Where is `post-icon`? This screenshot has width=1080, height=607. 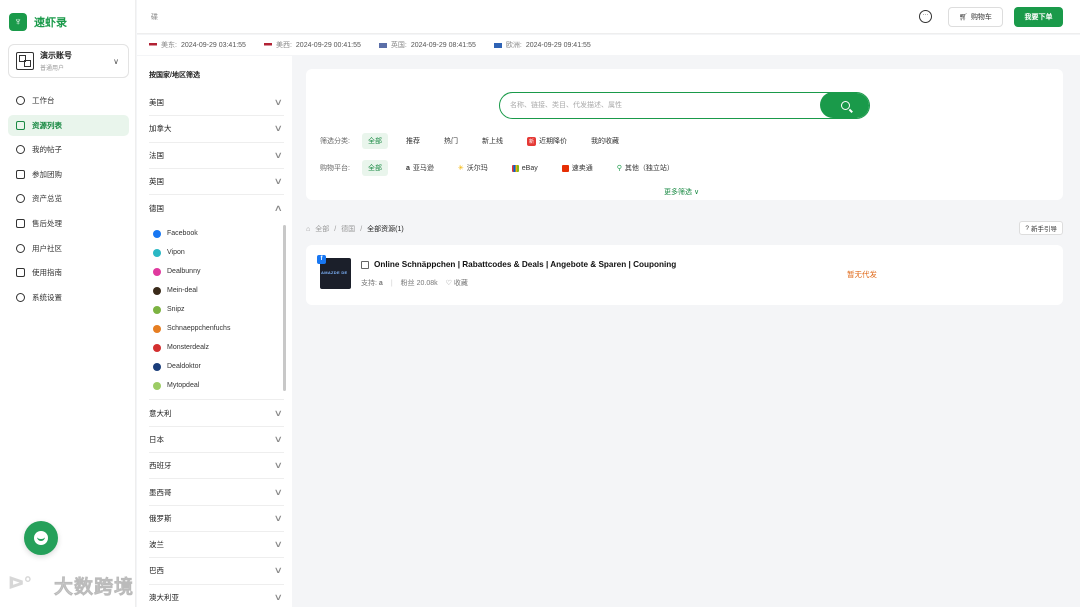
post-icon is located at coordinates (20, 150).